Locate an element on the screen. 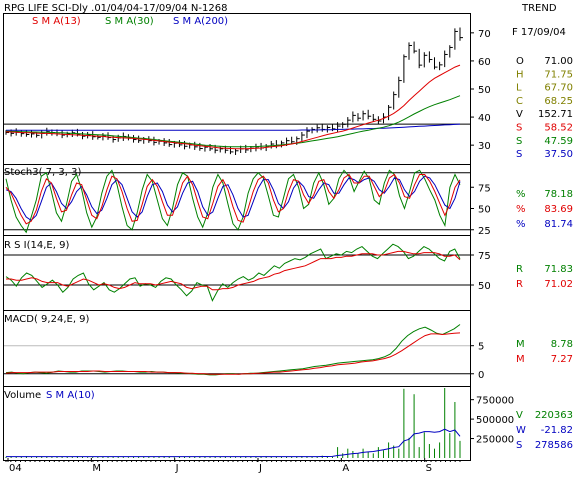 This screenshot has width=576, height=480. macd-line is located at coordinates (233, 350).